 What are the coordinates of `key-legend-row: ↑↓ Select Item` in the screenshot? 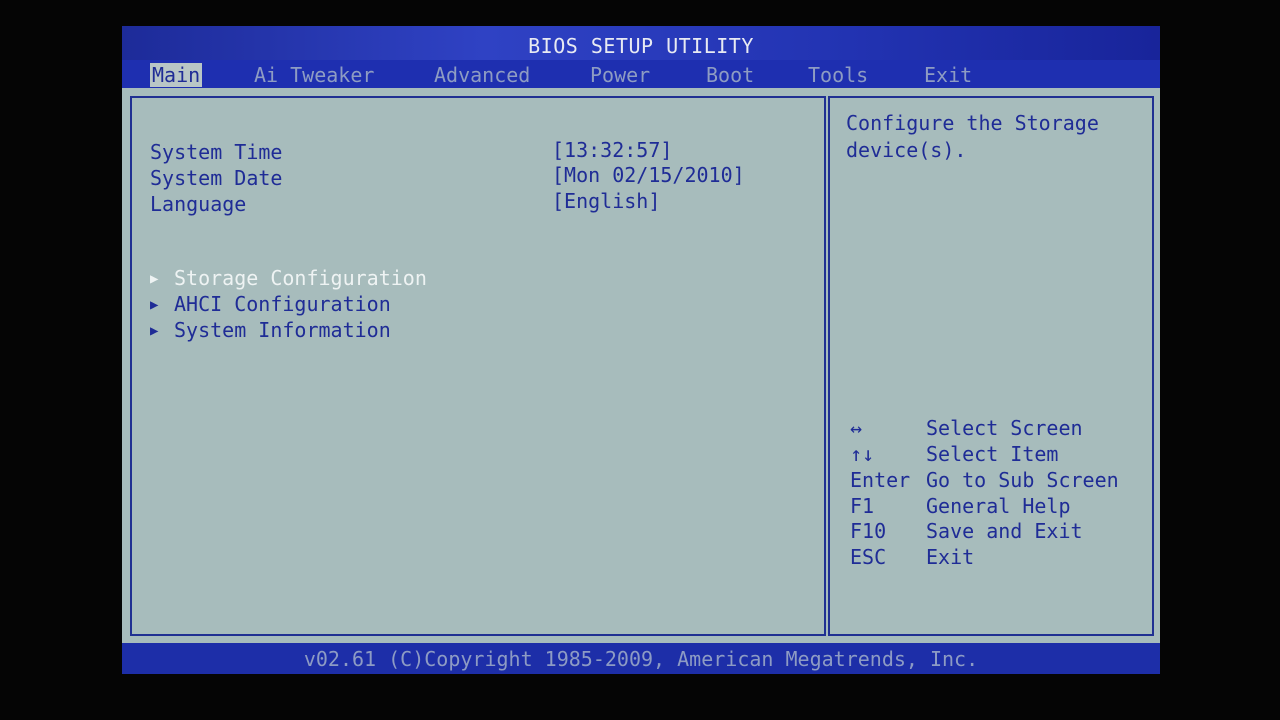 It's located at (954, 454).